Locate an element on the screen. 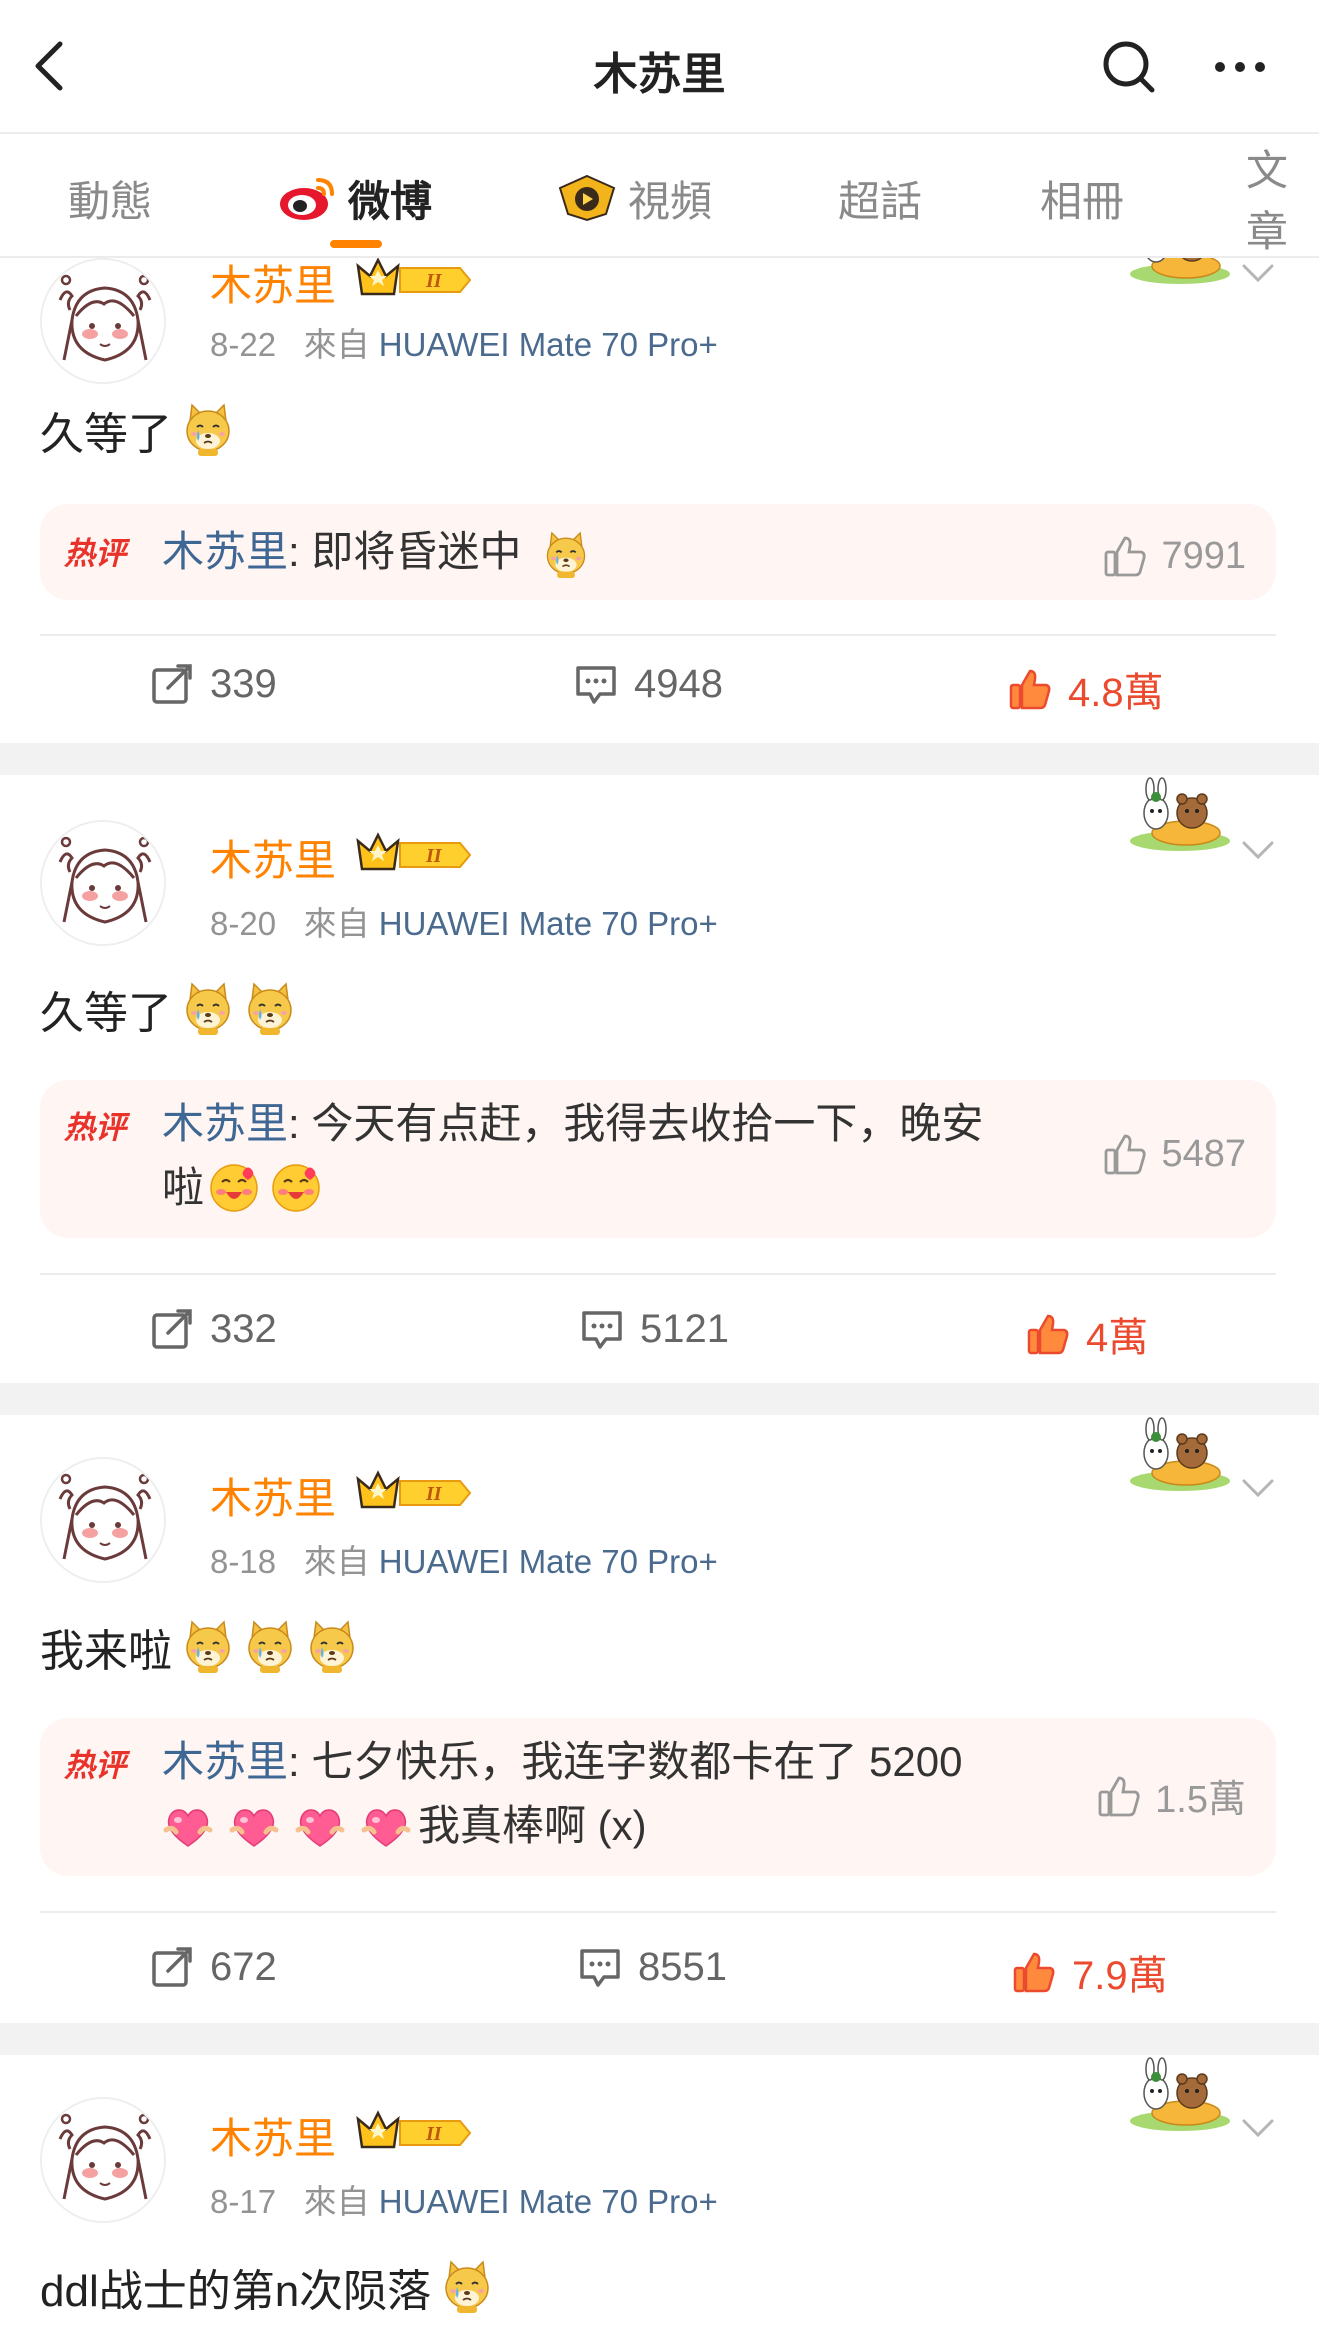 The image size is (1319, 2343). repost-button: 339 is located at coordinates (212, 684).